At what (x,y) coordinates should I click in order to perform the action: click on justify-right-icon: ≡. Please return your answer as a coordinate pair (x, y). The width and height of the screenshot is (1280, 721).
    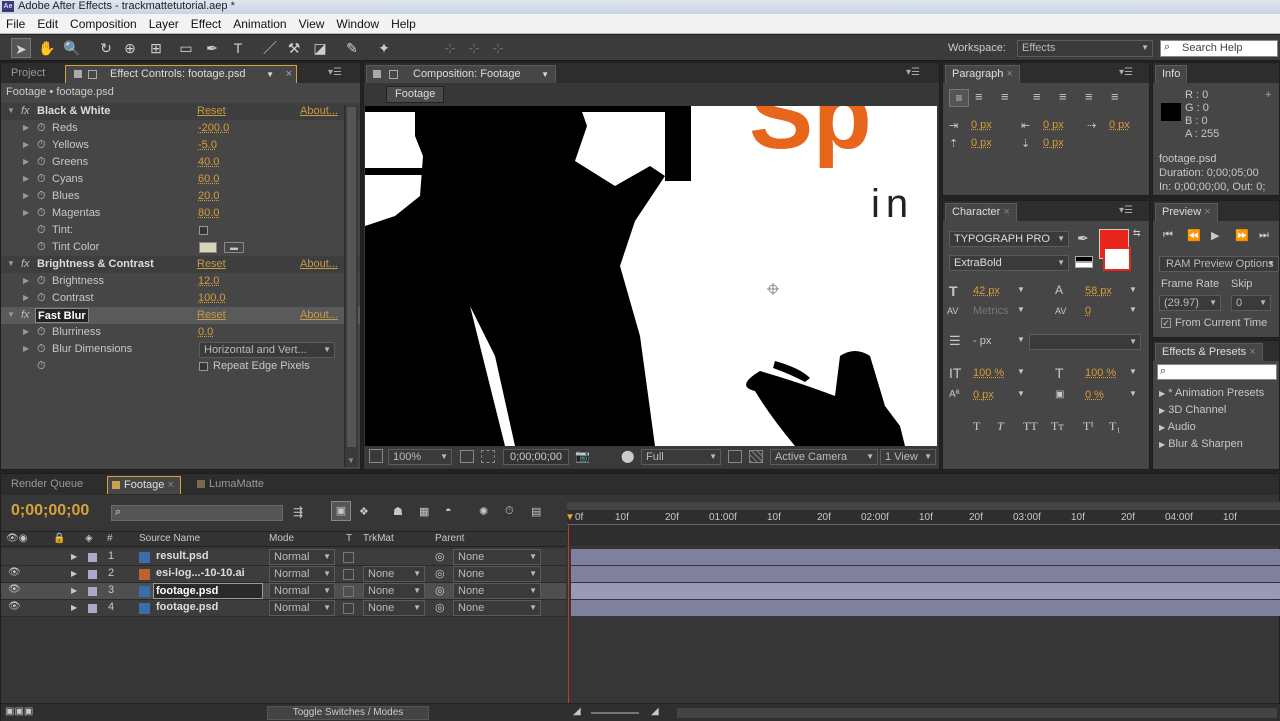
    Looking at the image, I should click on (1089, 96).